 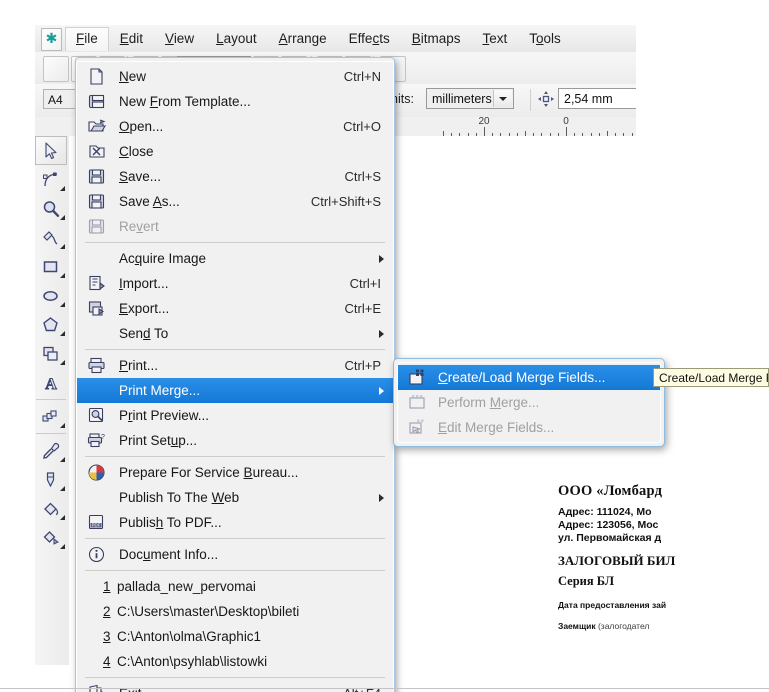 What do you see at coordinates (192, 661) in the screenshot?
I see `recent-file-label: C:\Anton\psyhlab\listowki` at bounding box center [192, 661].